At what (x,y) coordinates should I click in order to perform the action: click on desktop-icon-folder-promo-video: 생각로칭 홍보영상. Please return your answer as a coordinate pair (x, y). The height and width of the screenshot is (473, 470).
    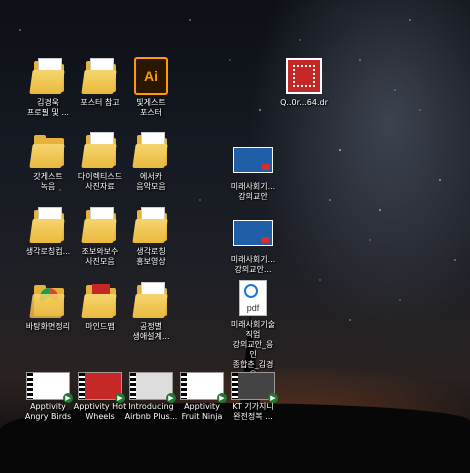
    Looking at the image, I should click on (151, 236).